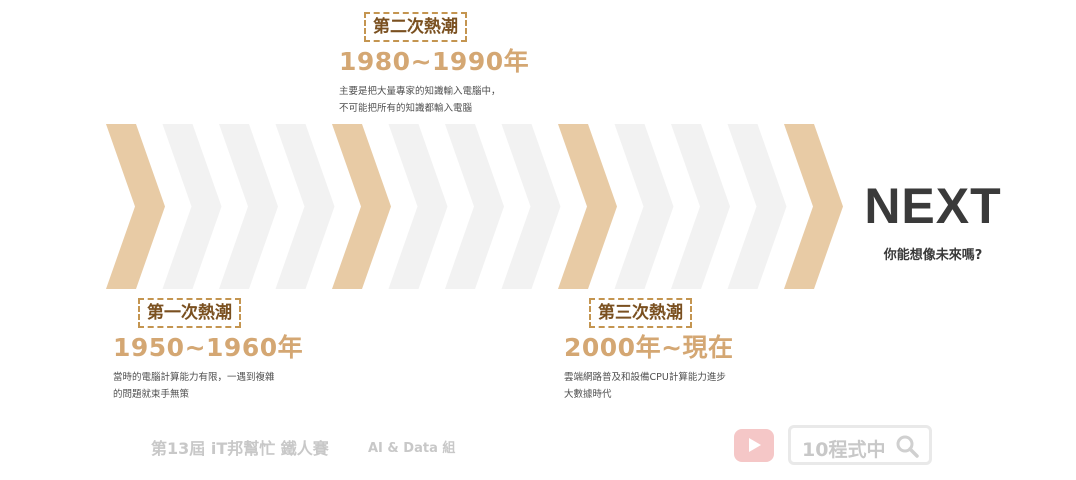 Image resolution: width=1076 pixels, height=480 pixels. Describe the element at coordinates (194, 386) in the screenshot. I see `era-description: 當時的電腦計算能力有限，一遇到複雜 的問題就束手無策` at that location.